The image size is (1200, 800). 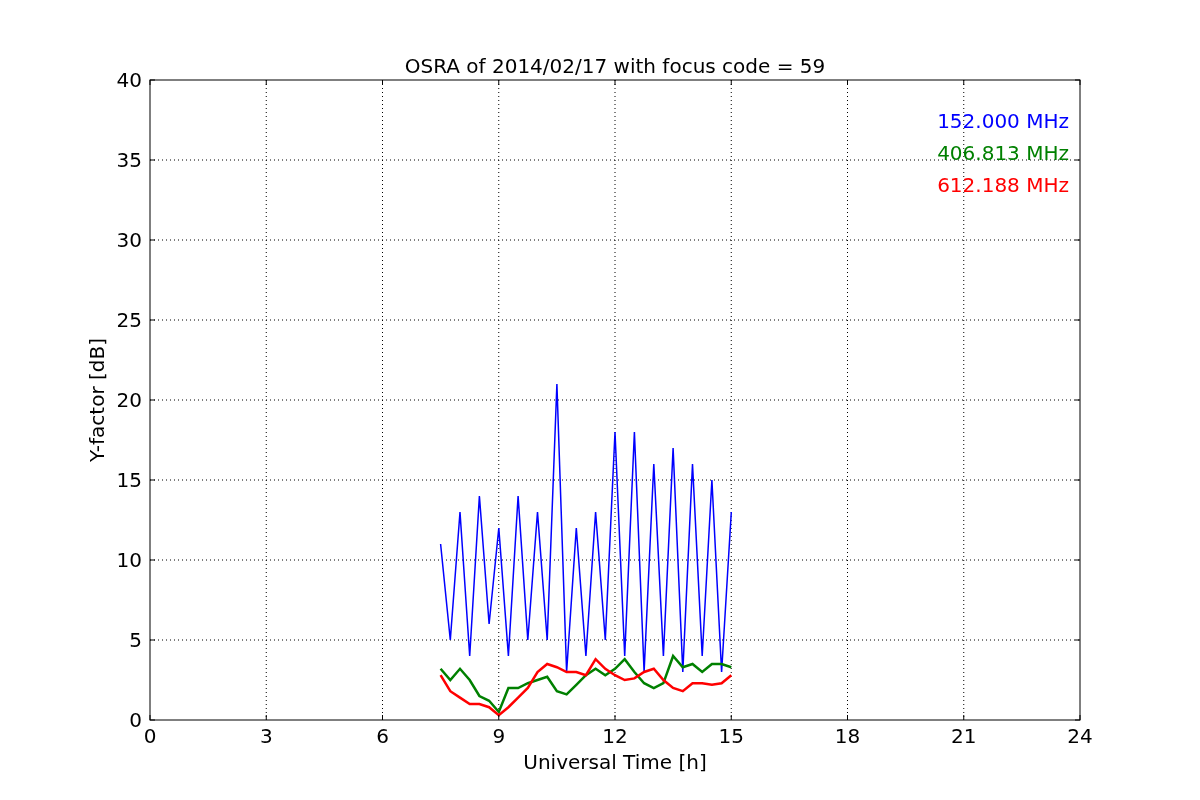 What do you see at coordinates (499, 736) in the screenshot?
I see `x-tick-label: 9` at bounding box center [499, 736].